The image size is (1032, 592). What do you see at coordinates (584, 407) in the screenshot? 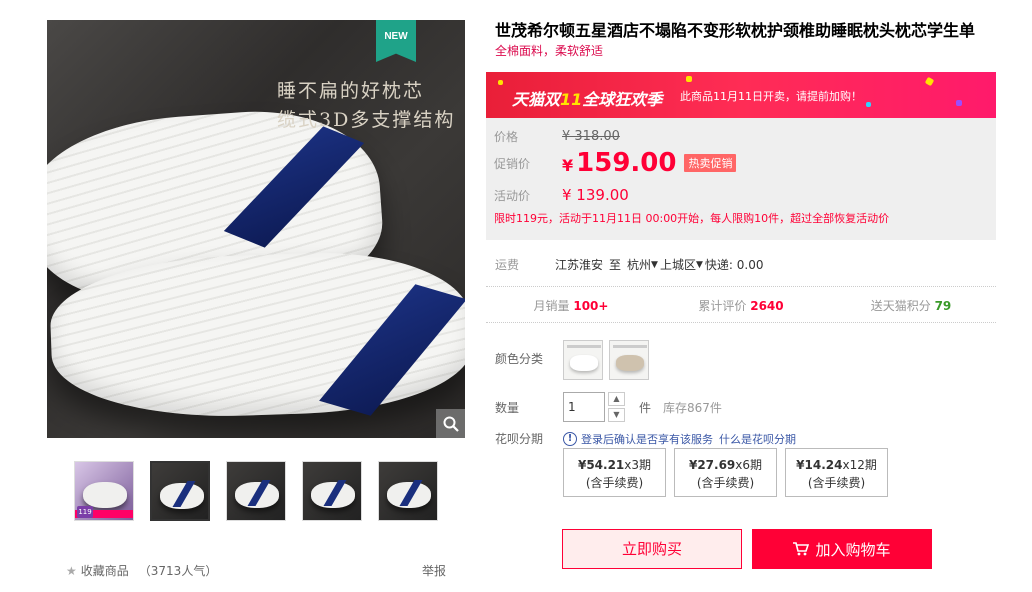
I see `quantity-input: 1` at bounding box center [584, 407].